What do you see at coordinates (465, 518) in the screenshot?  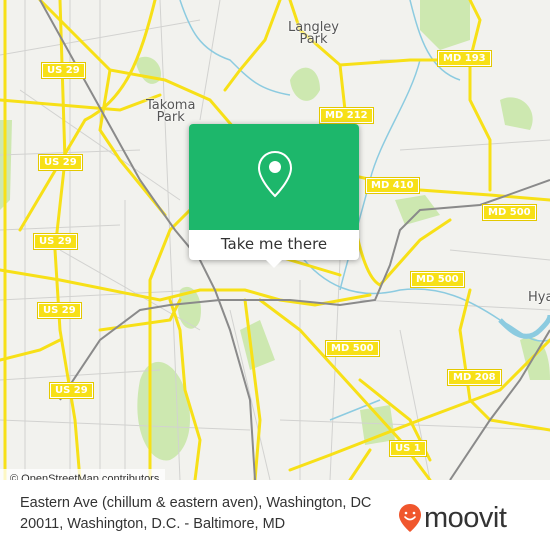 I see `moovit-wordmark: moovit` at bounding box center [465, 518].